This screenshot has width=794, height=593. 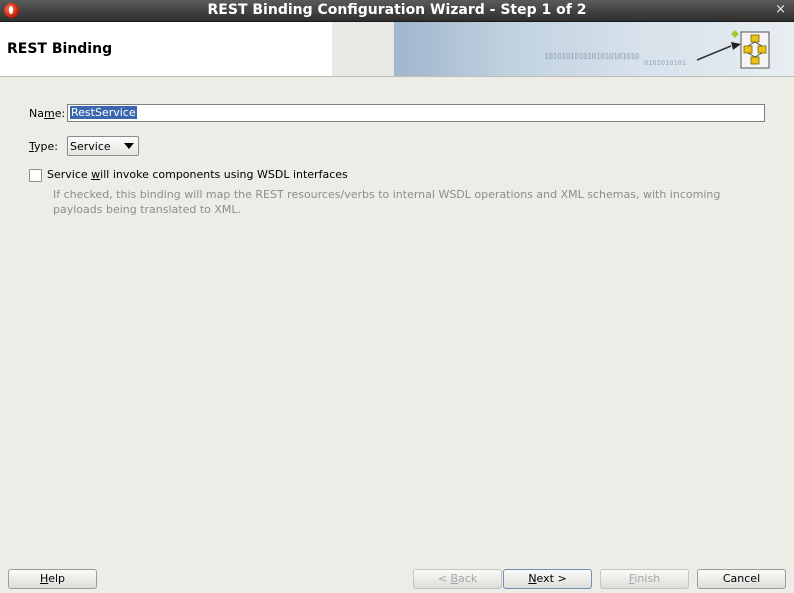 What do you see at coordinates (665, 63) in the screenshot?
I see `banner-binary-text-2: 0101010101` at bounding box center [665, 63].